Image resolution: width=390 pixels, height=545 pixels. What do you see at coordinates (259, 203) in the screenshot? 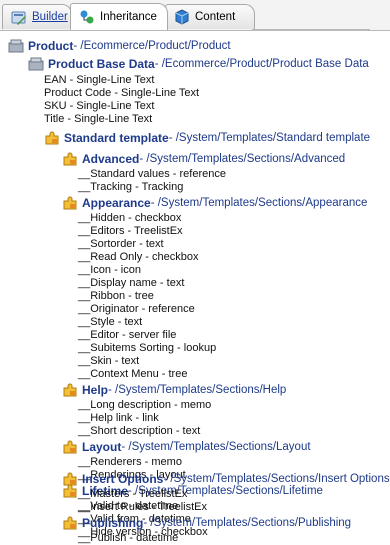
I see `section-path: - /System/Templates/Sections/Appearance` at bounding box center [259, 203].